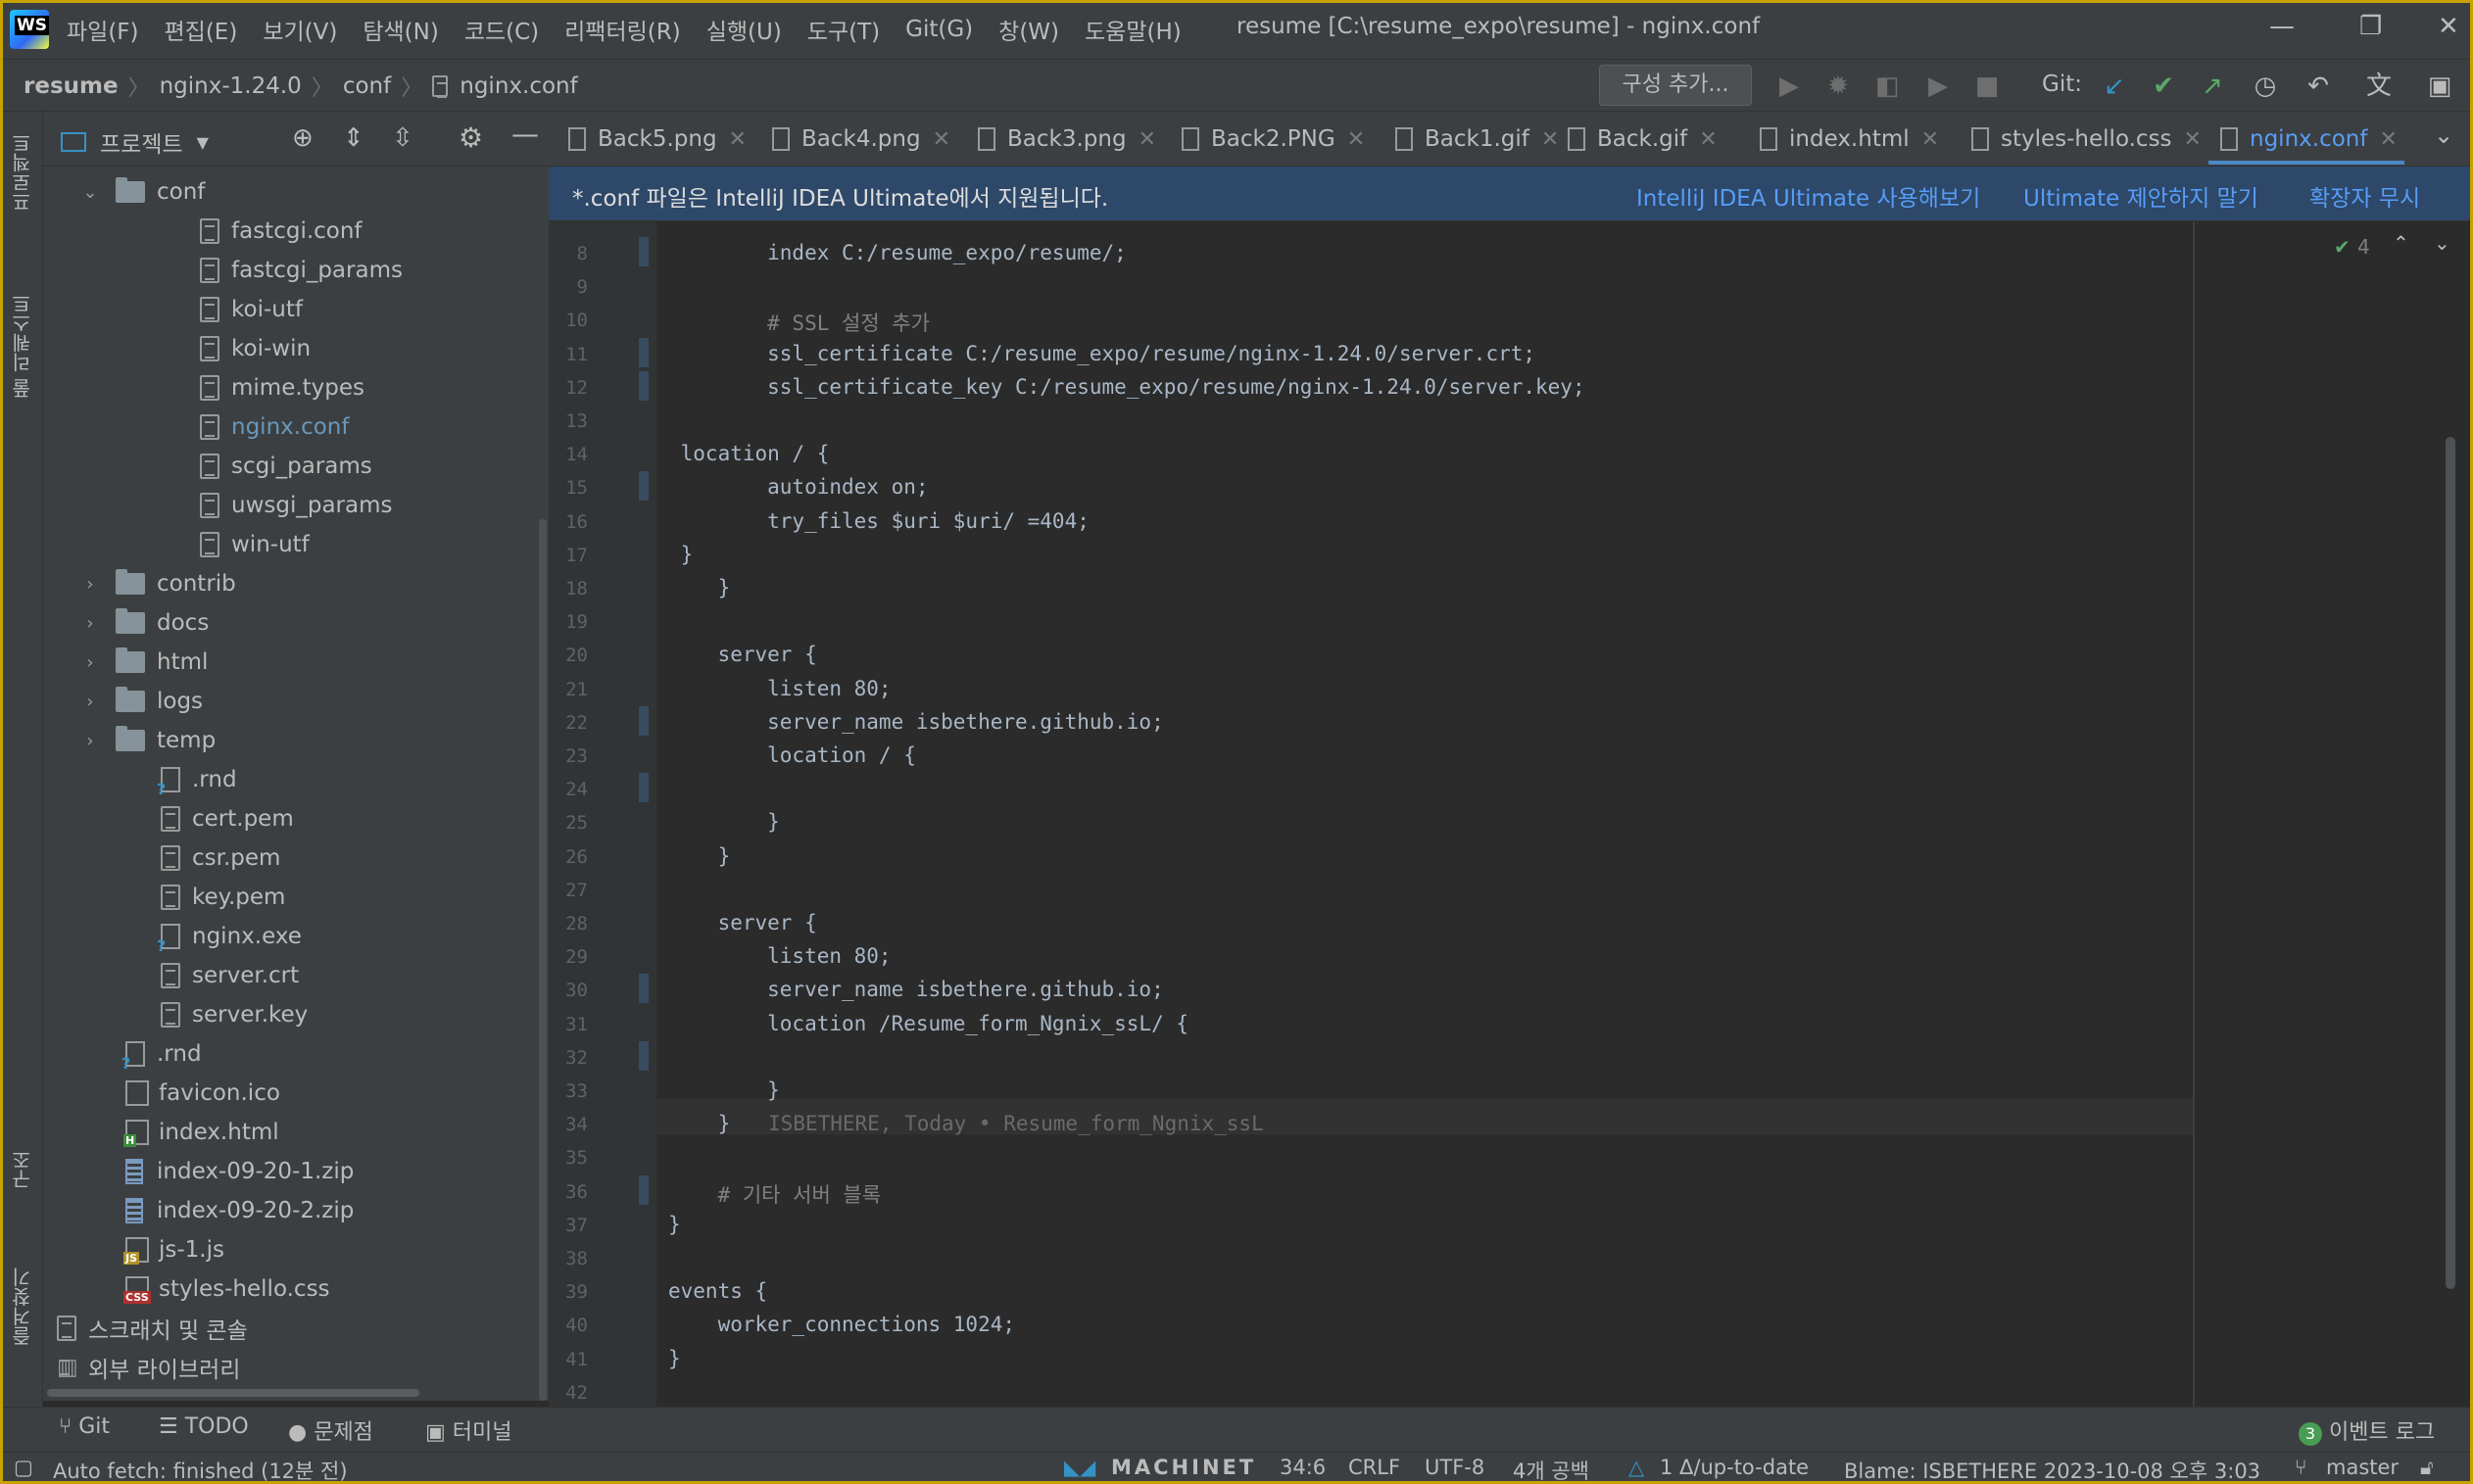  What do you see at coordinates (353, 138) in the screenshot?
I see `expand-all-icon: ⇕` at bounding box center [353, 138].